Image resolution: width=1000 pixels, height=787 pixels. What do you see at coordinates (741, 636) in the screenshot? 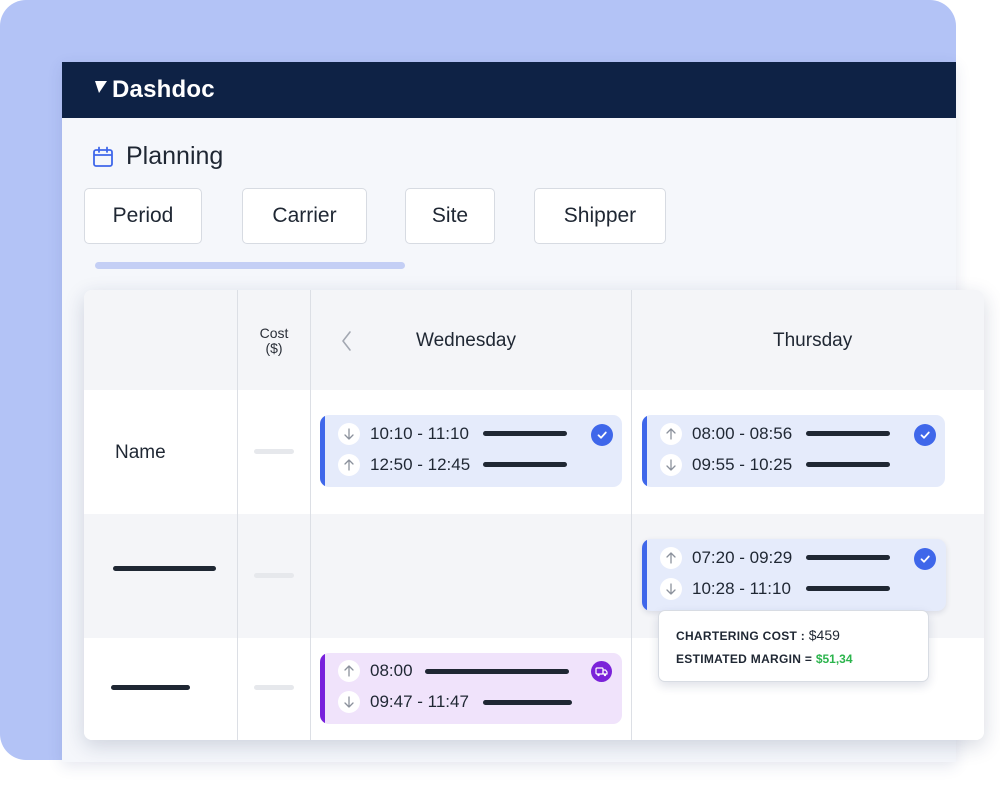
I see `chartering-cost-label: CHARTERING COST :` at bounding box center [741, 636].